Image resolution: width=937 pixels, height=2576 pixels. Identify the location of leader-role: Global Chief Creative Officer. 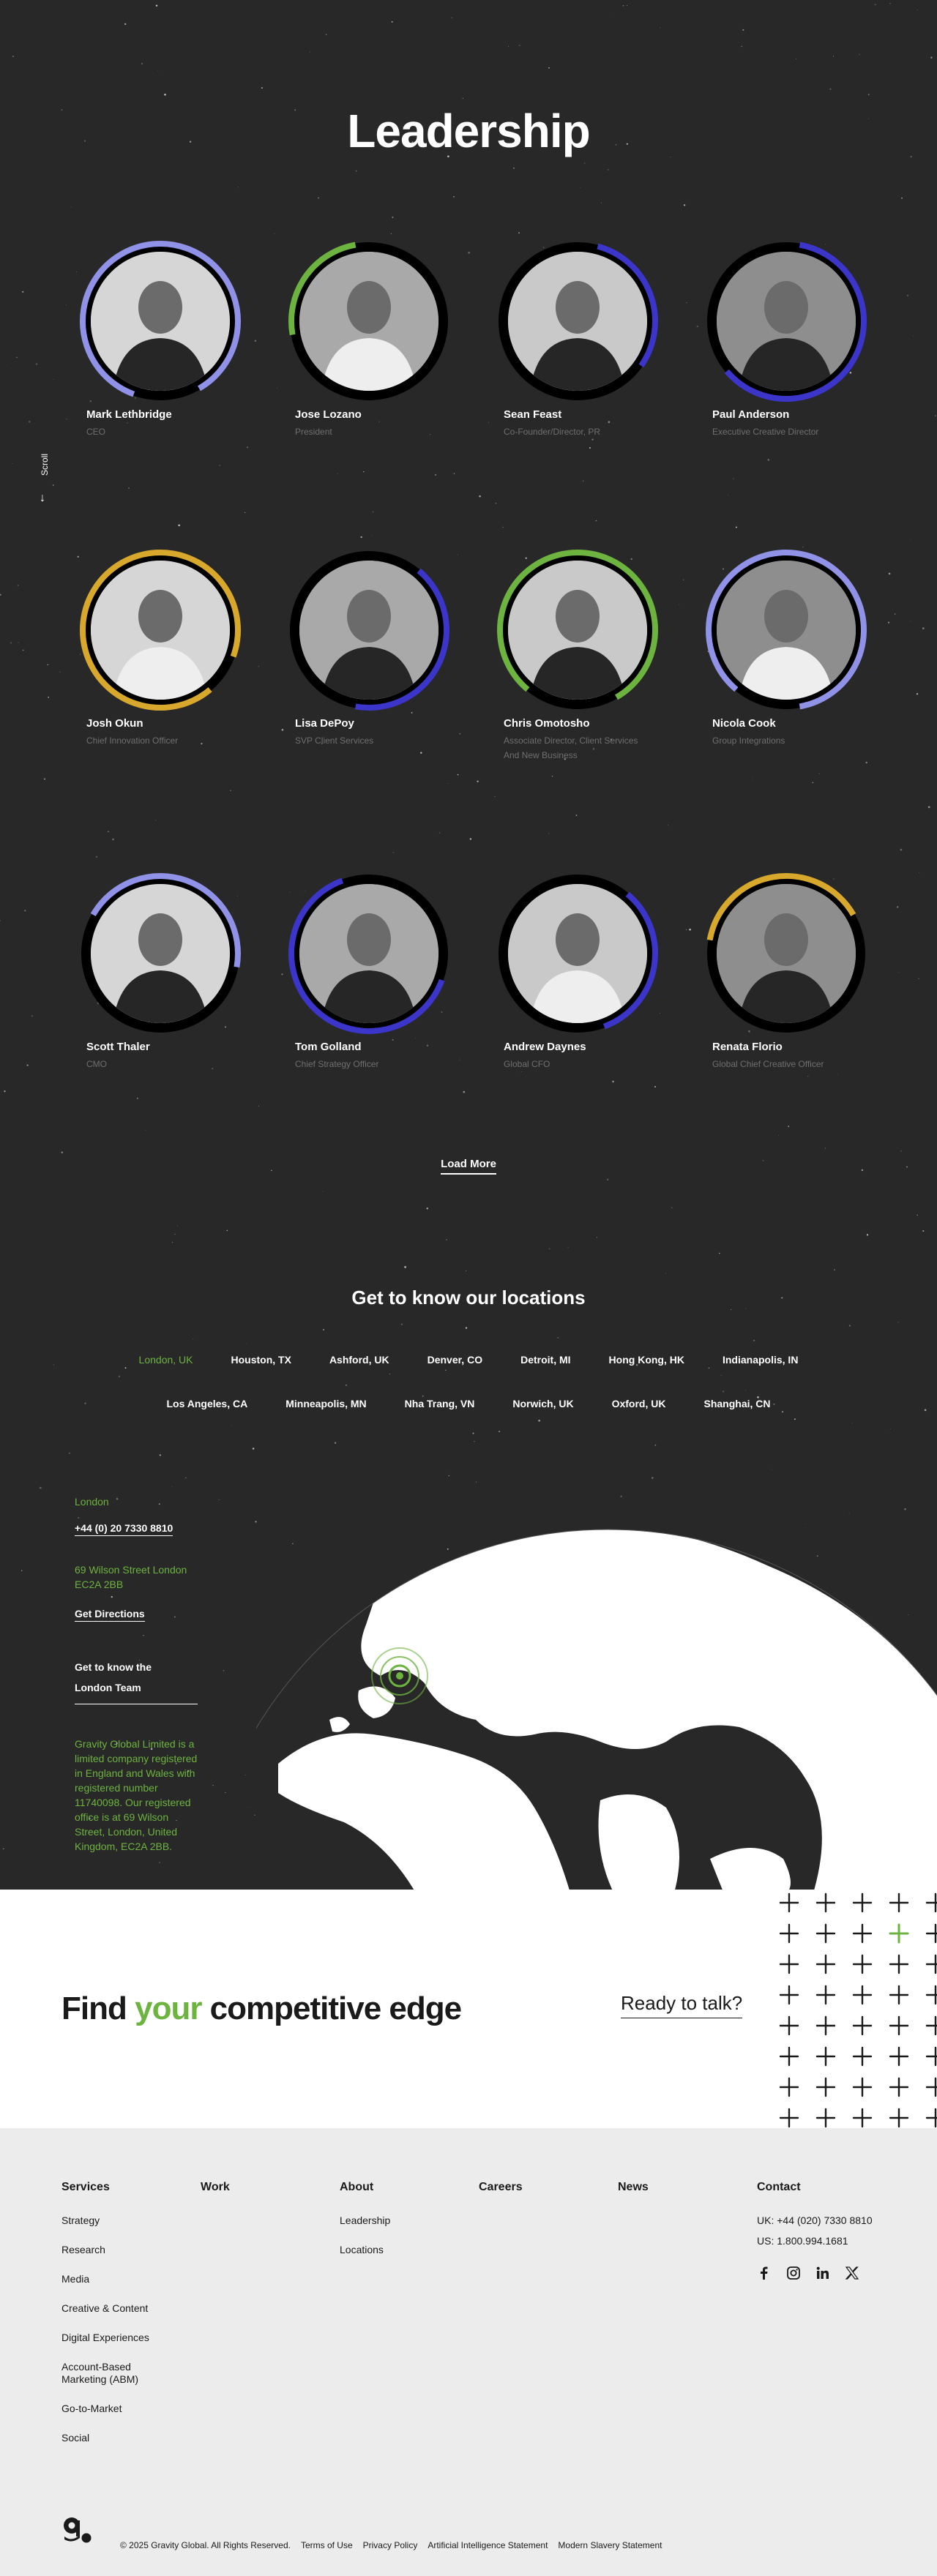
(768, 1064).